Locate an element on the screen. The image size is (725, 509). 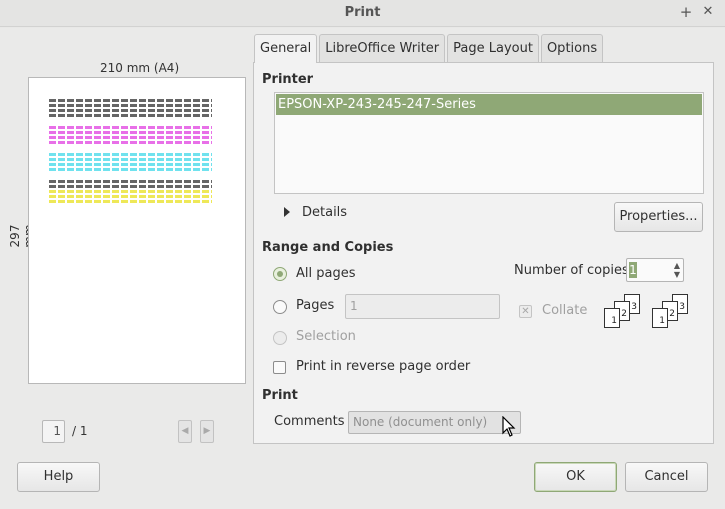
reverse-order-checkbox is located at coordinates (279, 367).